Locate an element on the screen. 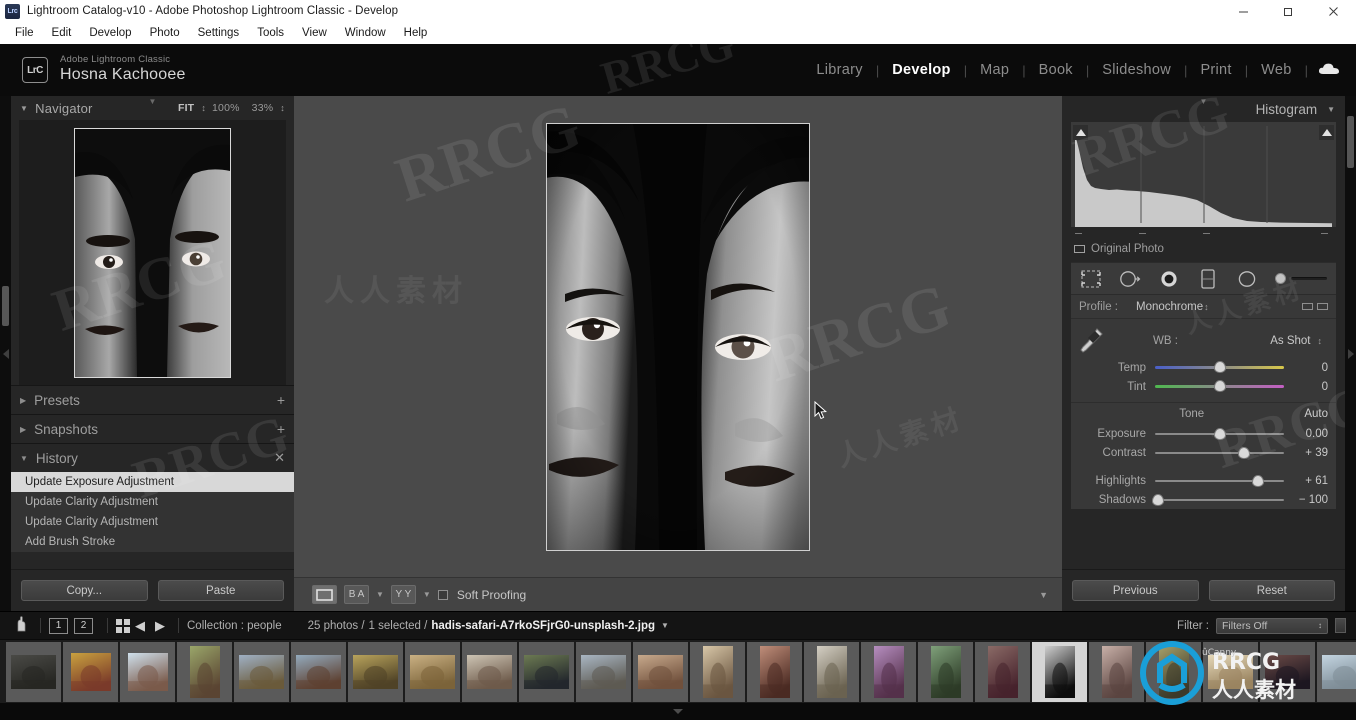 This screenshot has height=720, width=1356. tint-slider-row: Tint 0 is located at coordinates (1203, 386).